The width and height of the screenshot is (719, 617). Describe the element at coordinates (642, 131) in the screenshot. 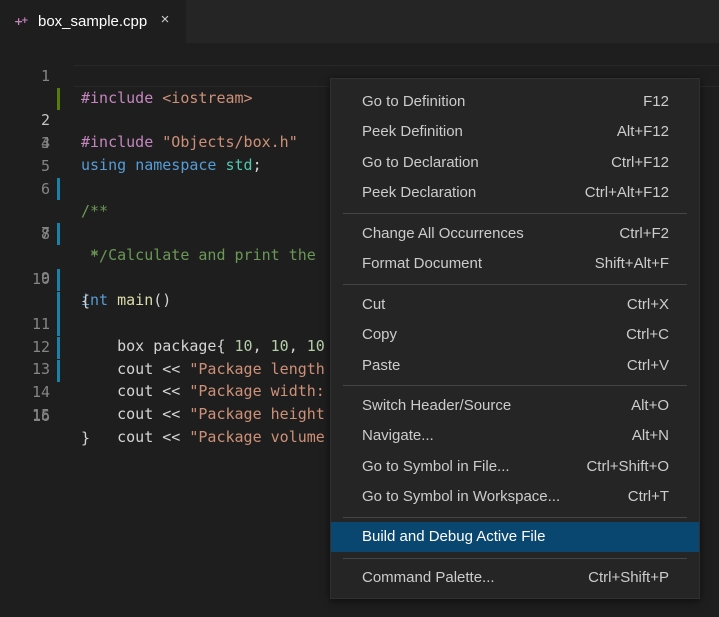

I see `menu-item-shortcut: Alt+F12` at that location.